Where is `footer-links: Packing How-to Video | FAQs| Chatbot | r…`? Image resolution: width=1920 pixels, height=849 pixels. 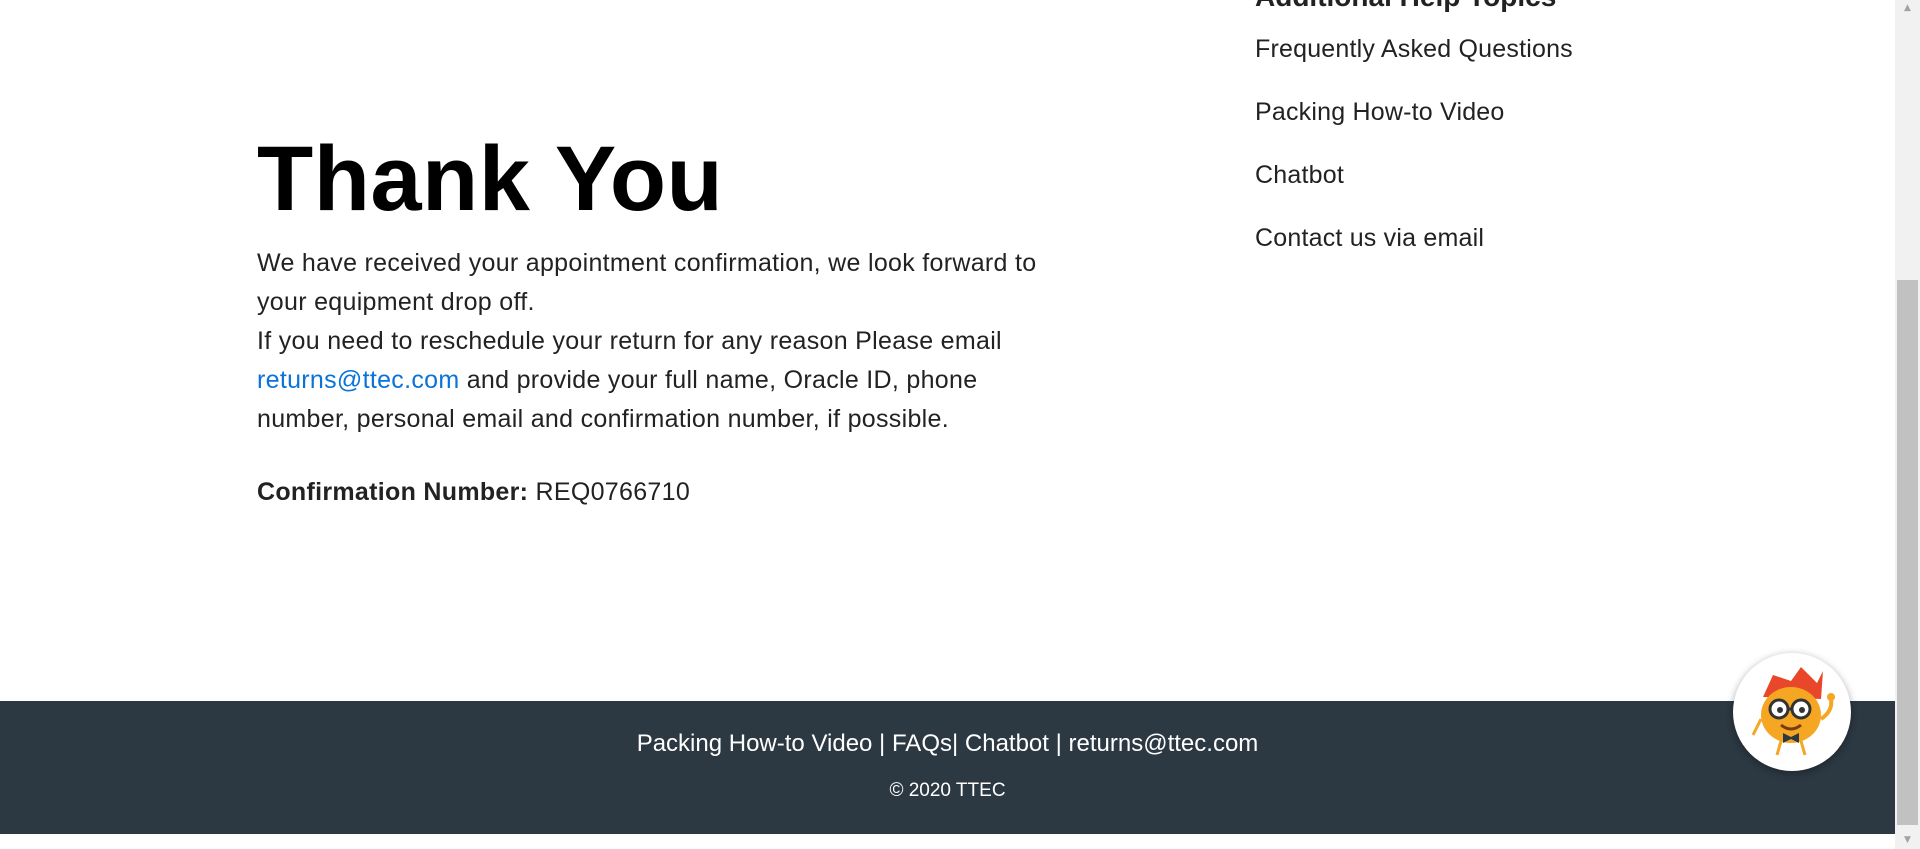
footer-links: Packing How-to Video | FAQs| Chatbot | r… is located at coordinates (947, 744).